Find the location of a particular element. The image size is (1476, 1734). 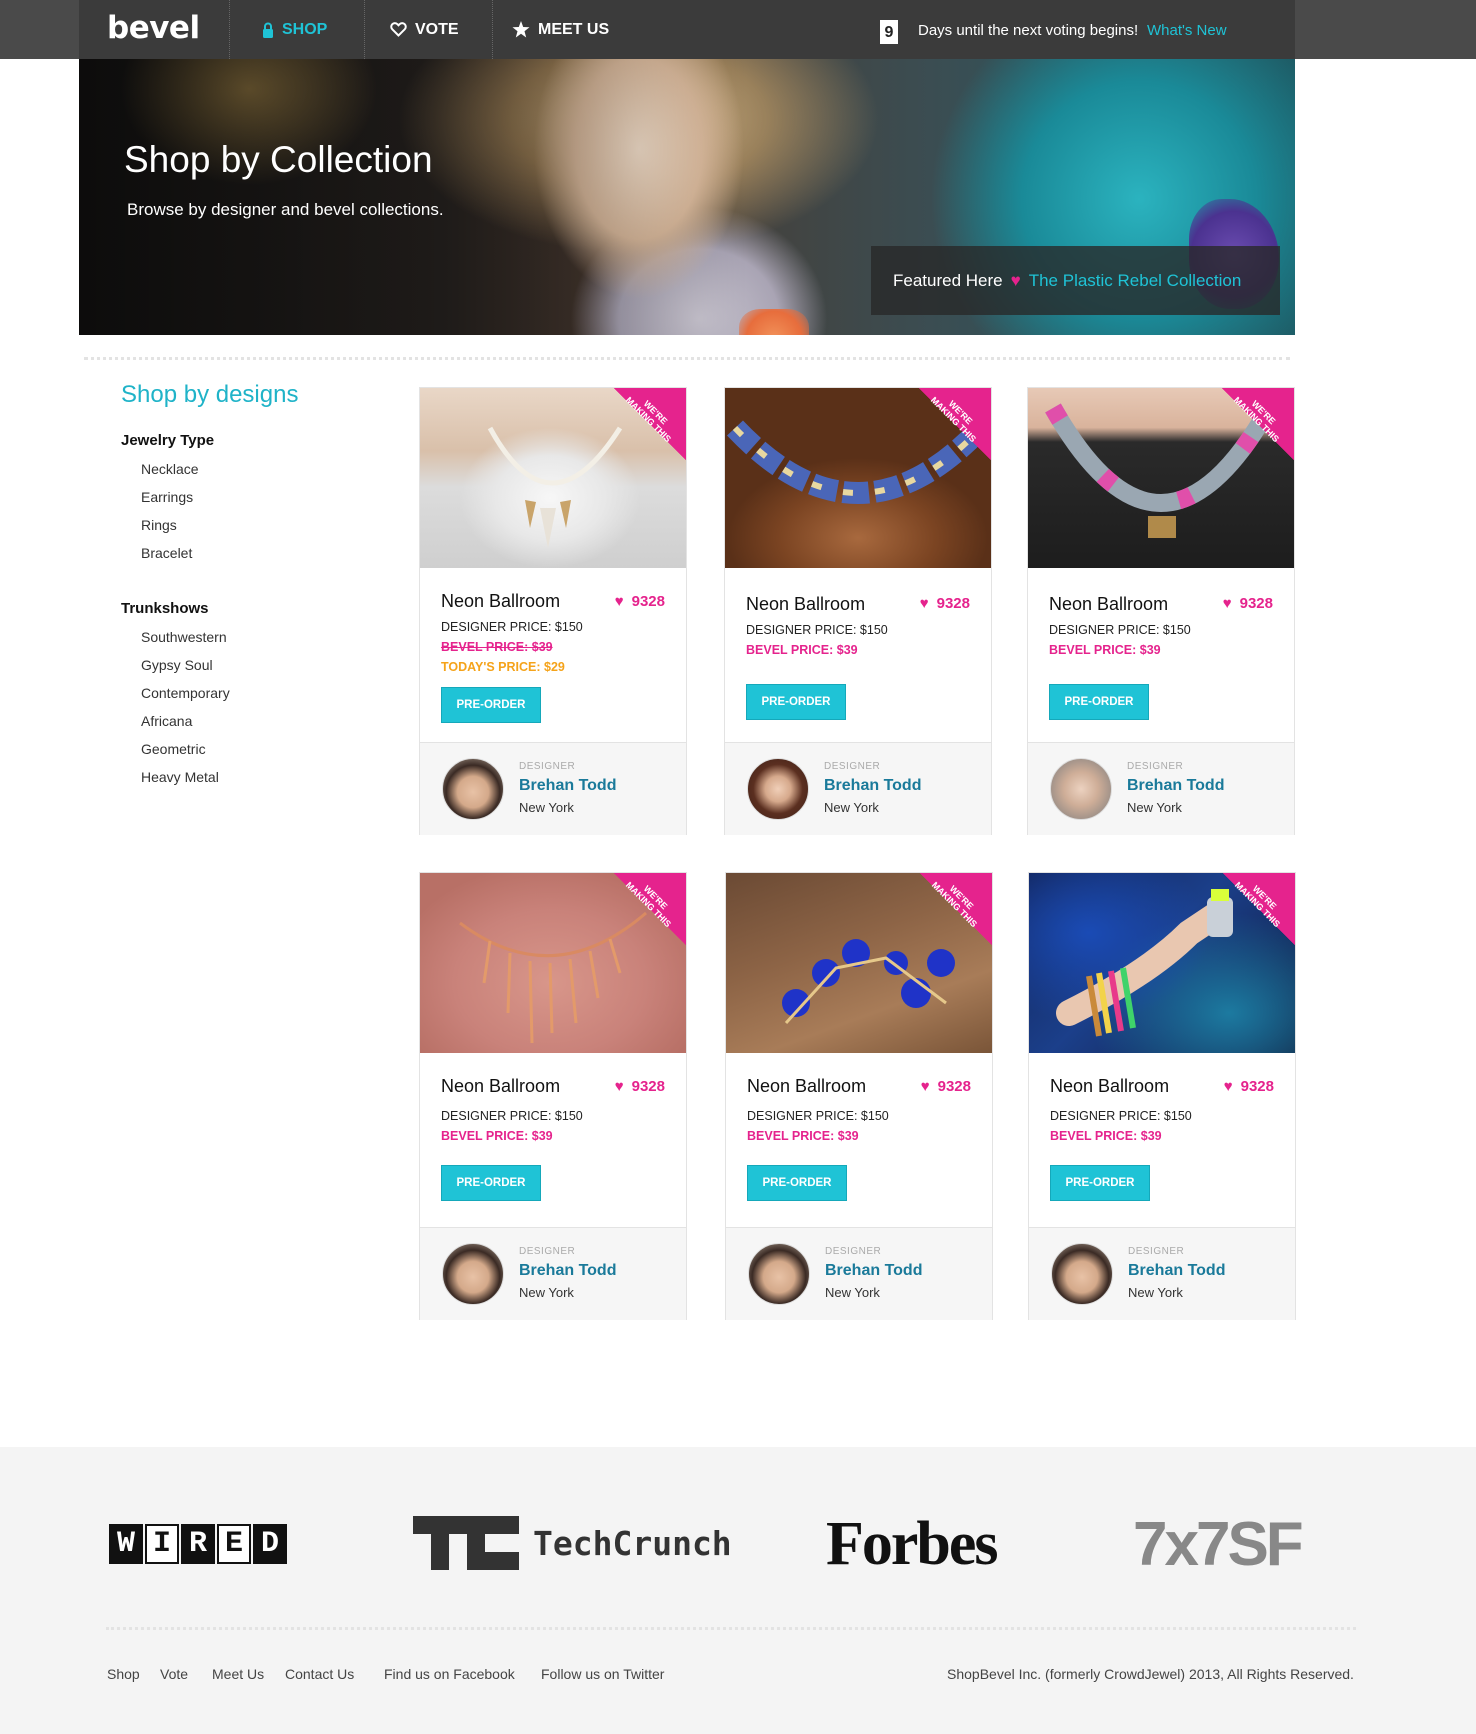

sidebar-item-necklace: Necklace is located at coordinates (170, 469).